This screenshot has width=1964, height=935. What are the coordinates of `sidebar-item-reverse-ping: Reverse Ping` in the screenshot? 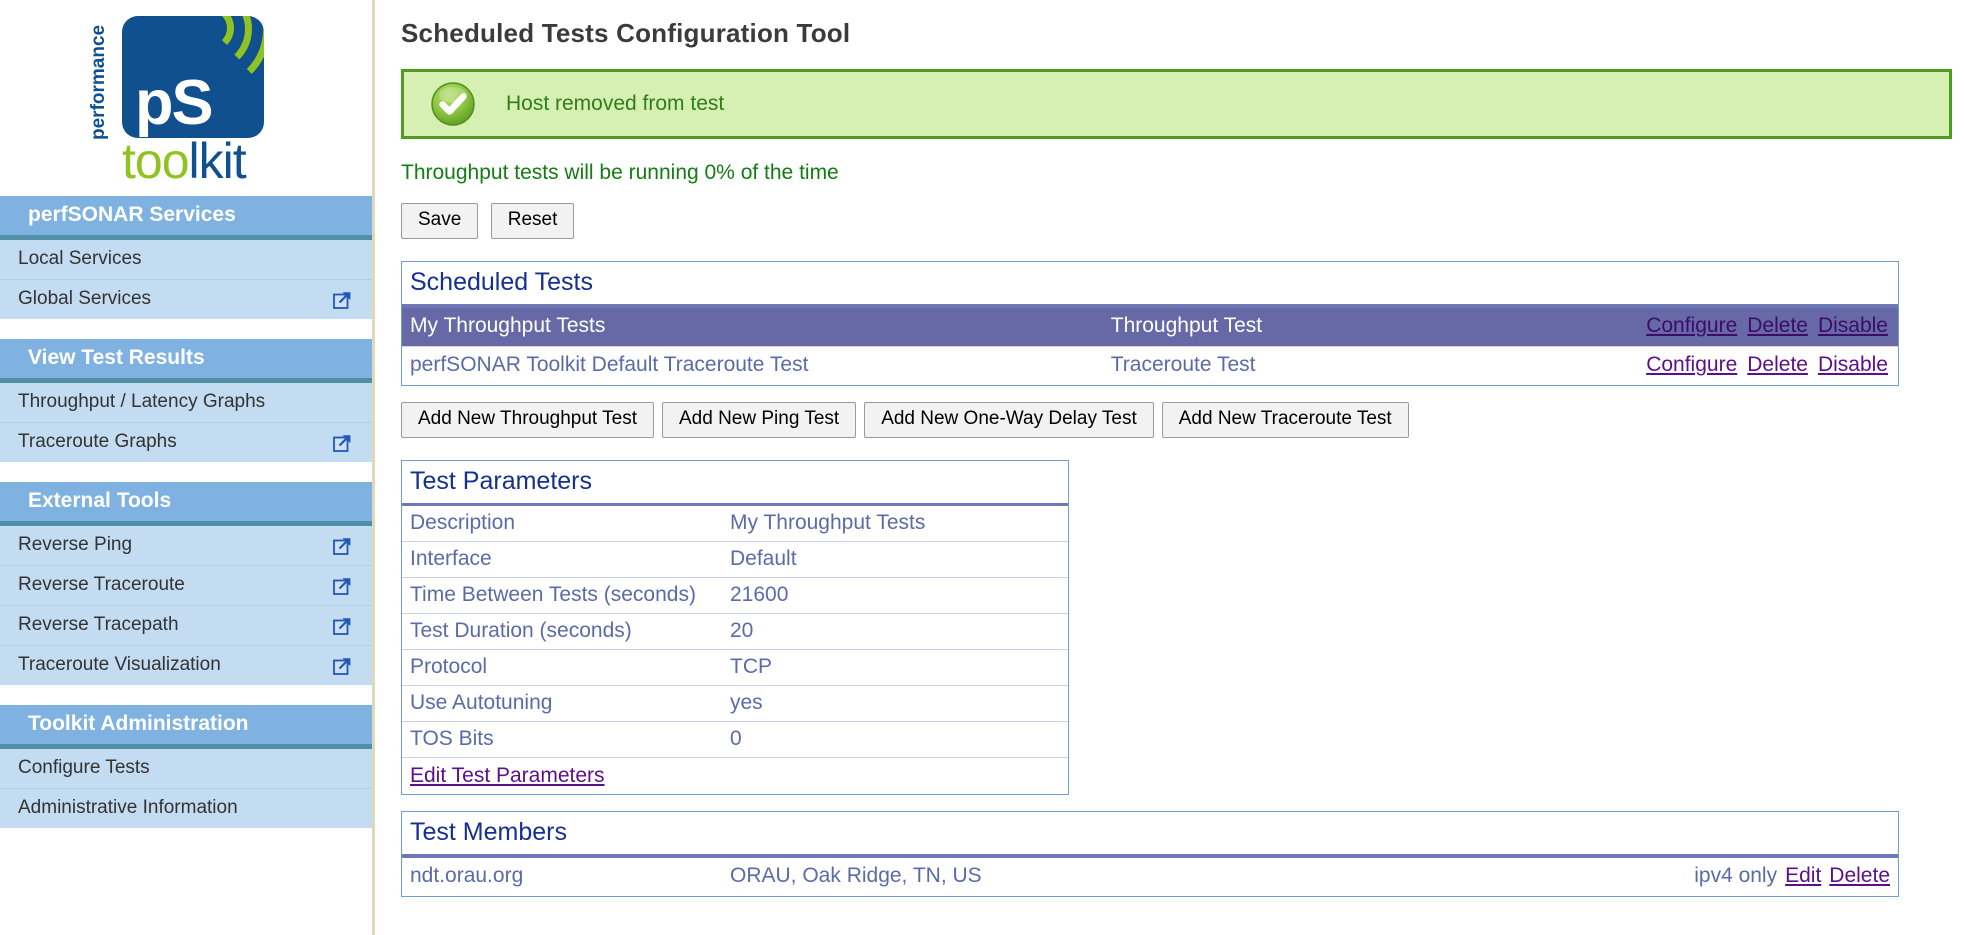 It's located at (186, 546).